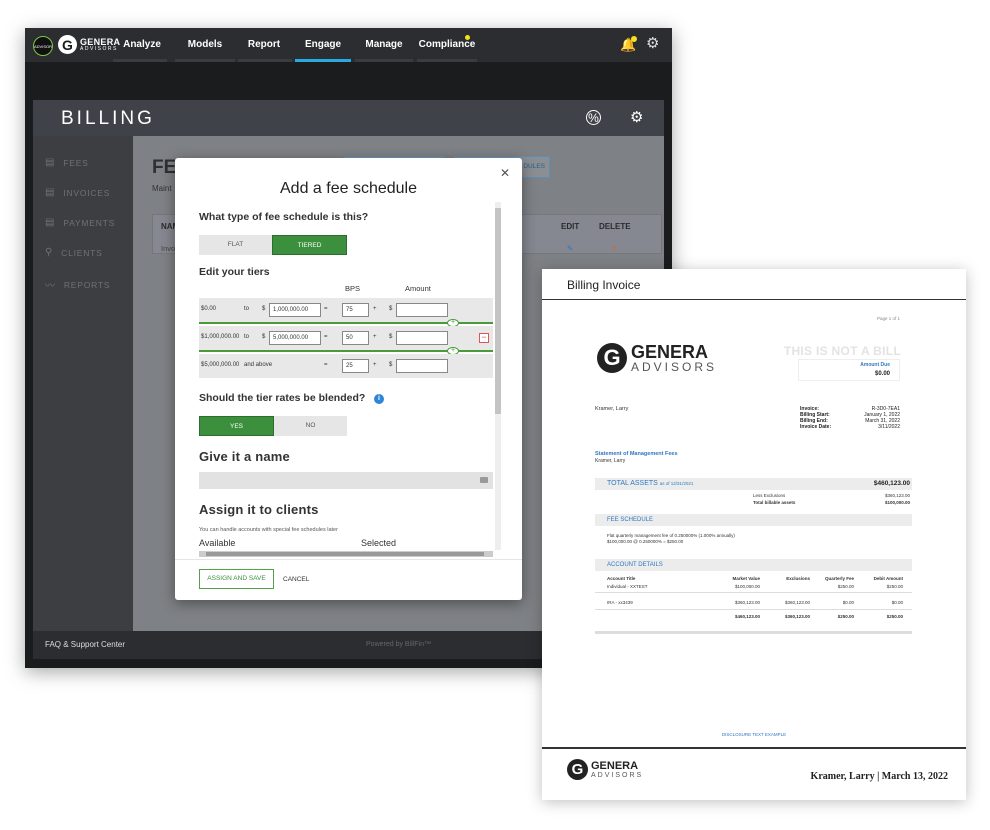 The height and width of the screenshot is (830, 990). What do you see at coordinates (235, 245) in the screenshot?
I see `flat-option: FLAT` at bounding box center [235, 245].